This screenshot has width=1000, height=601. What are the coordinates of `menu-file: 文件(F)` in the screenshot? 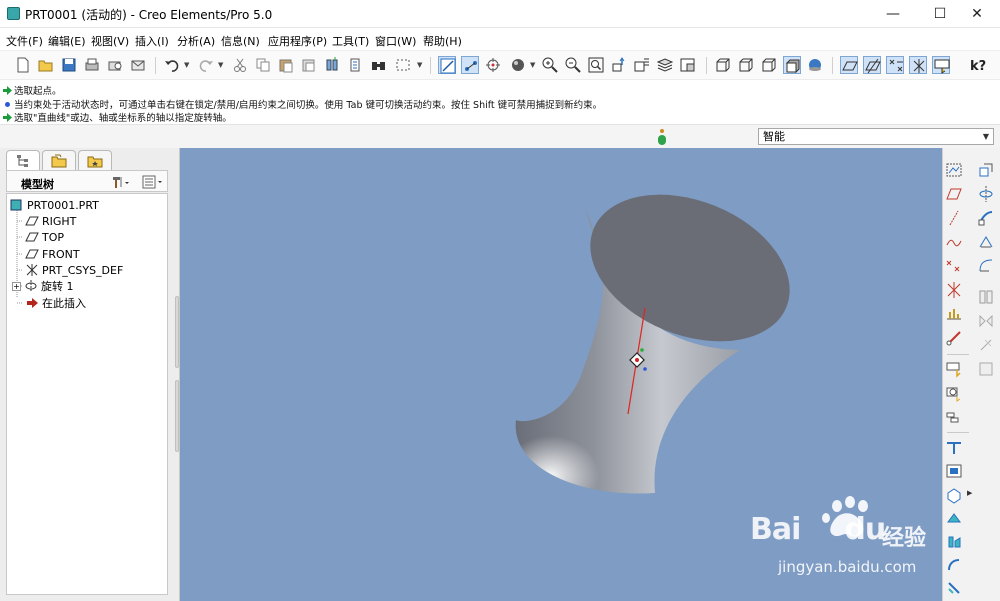 It's located at (24, 41).